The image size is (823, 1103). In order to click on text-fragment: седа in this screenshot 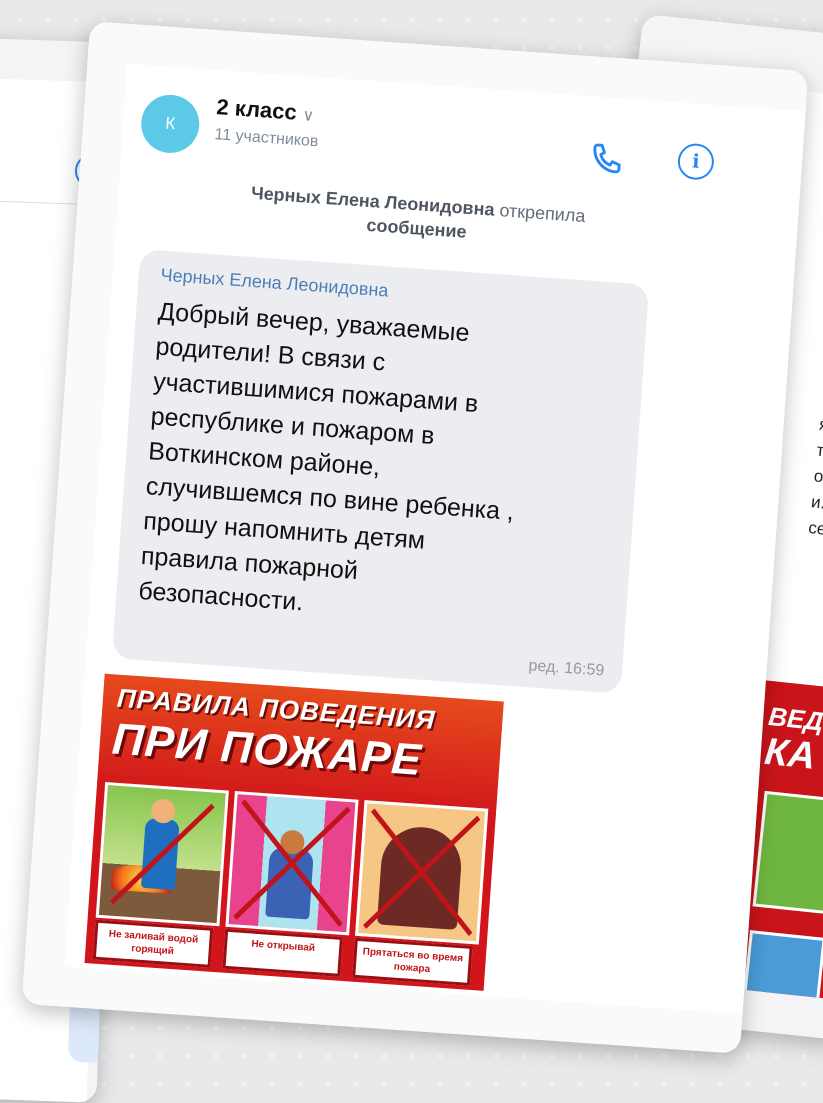, I will do `click(815, 529)`.